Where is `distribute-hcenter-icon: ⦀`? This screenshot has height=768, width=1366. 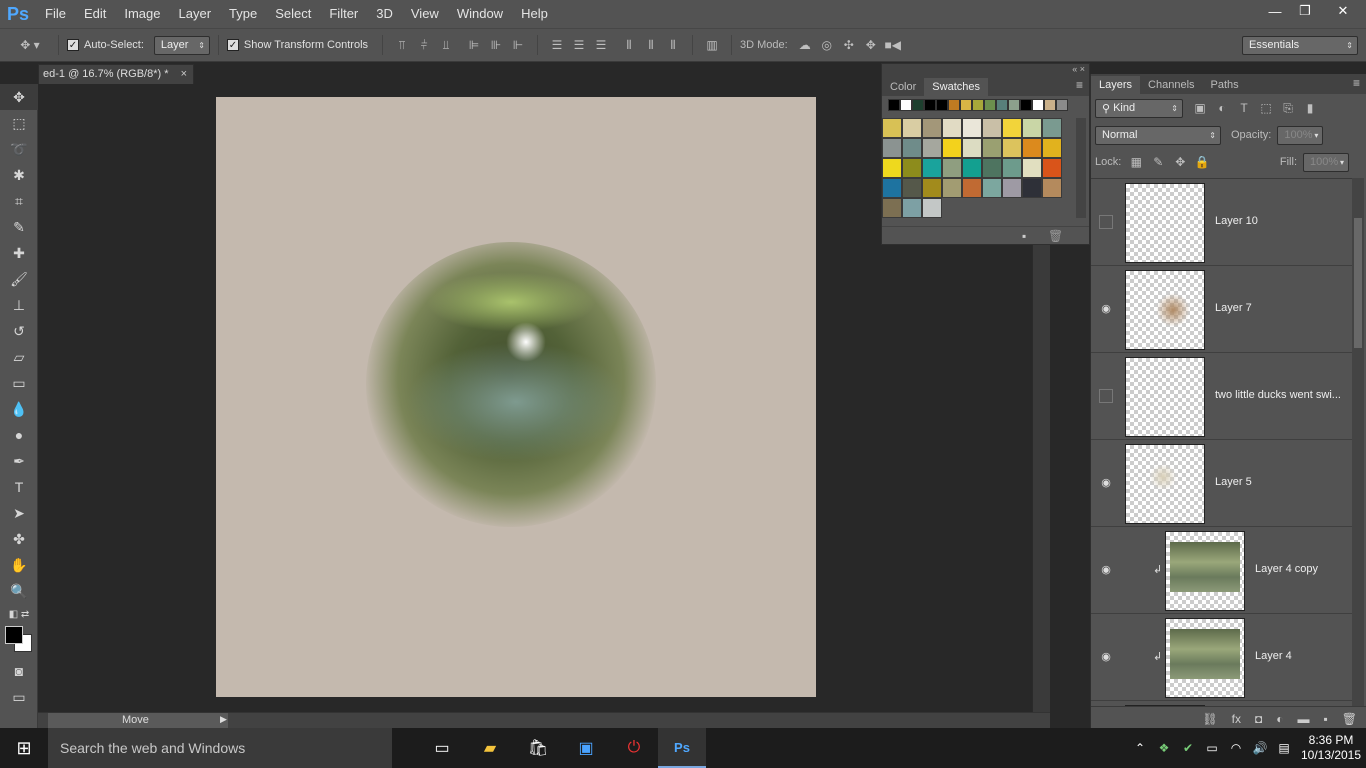
distribute-hcenter-icon: ⦀ is located at coordinates (651, 45).